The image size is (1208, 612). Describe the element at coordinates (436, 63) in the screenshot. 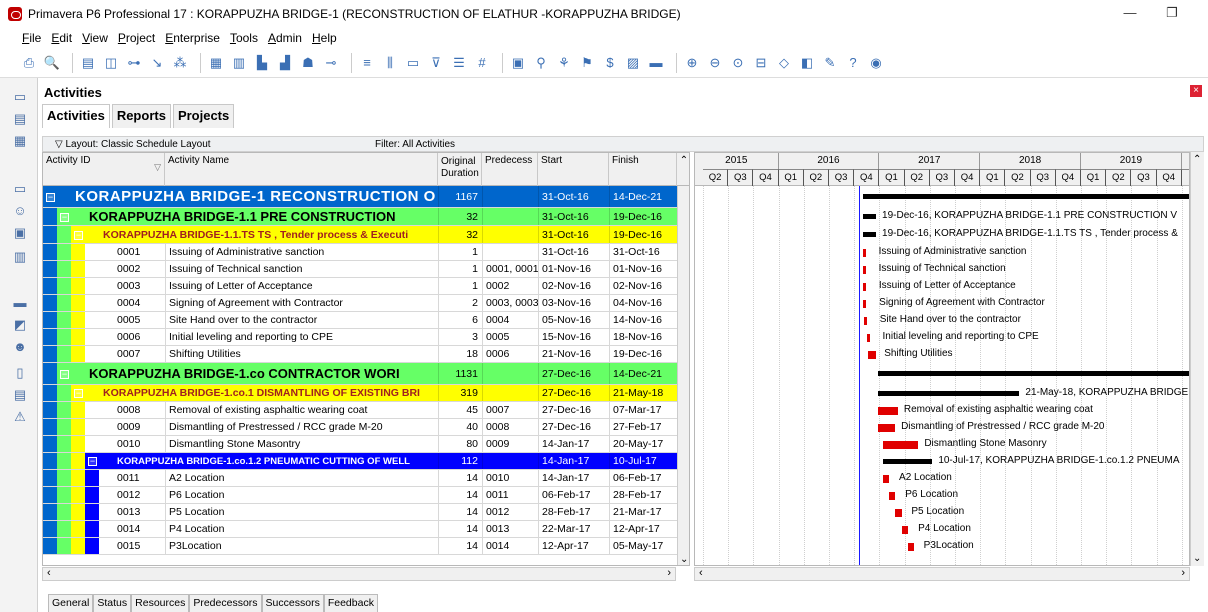

I see `filter-icon: ⊽` at that location.